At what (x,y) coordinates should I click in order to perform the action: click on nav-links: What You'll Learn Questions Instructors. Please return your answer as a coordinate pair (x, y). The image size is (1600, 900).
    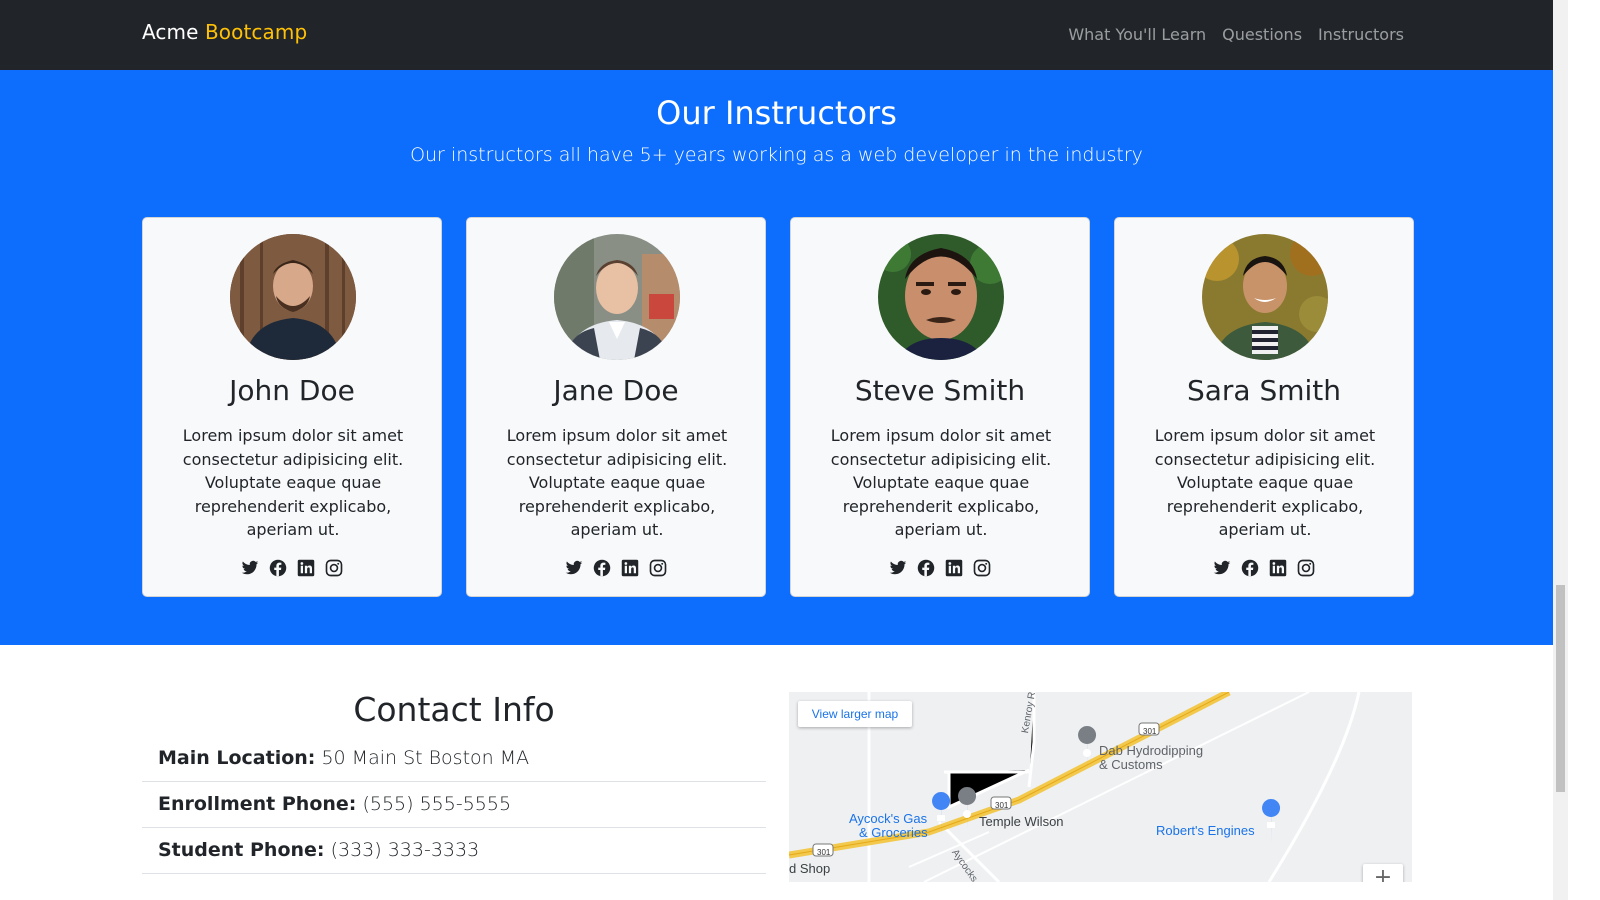
    Looking at the image, I should click on (1236, 34).